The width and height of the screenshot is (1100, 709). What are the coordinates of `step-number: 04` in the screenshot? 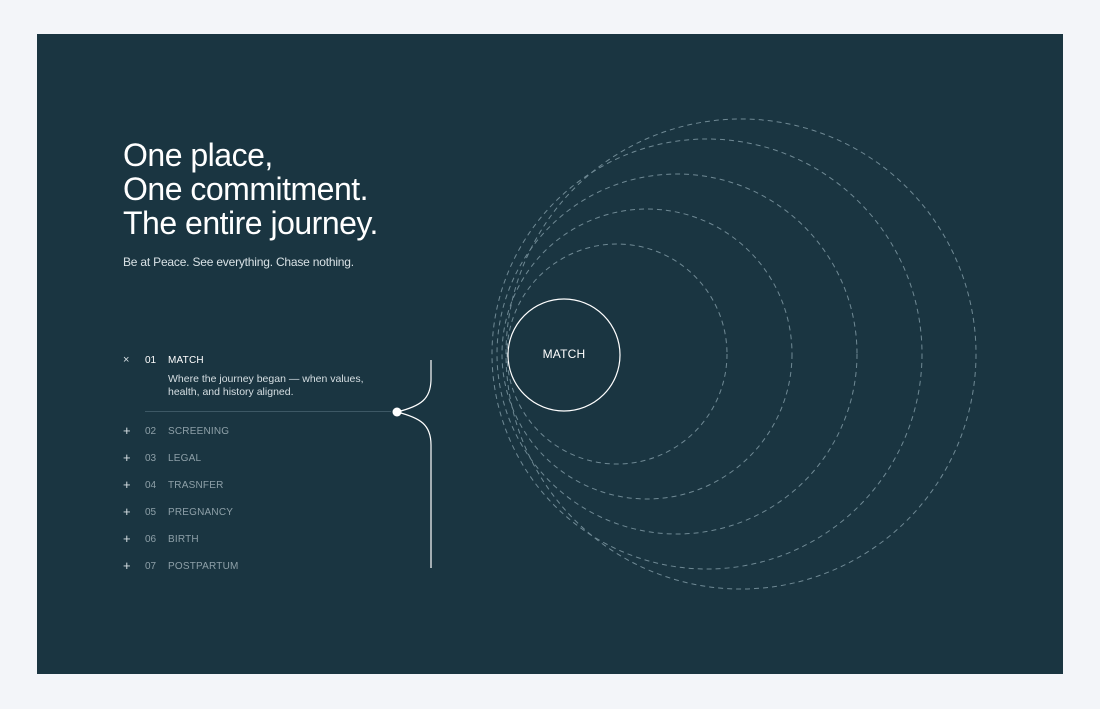 It's located at (151, 485).